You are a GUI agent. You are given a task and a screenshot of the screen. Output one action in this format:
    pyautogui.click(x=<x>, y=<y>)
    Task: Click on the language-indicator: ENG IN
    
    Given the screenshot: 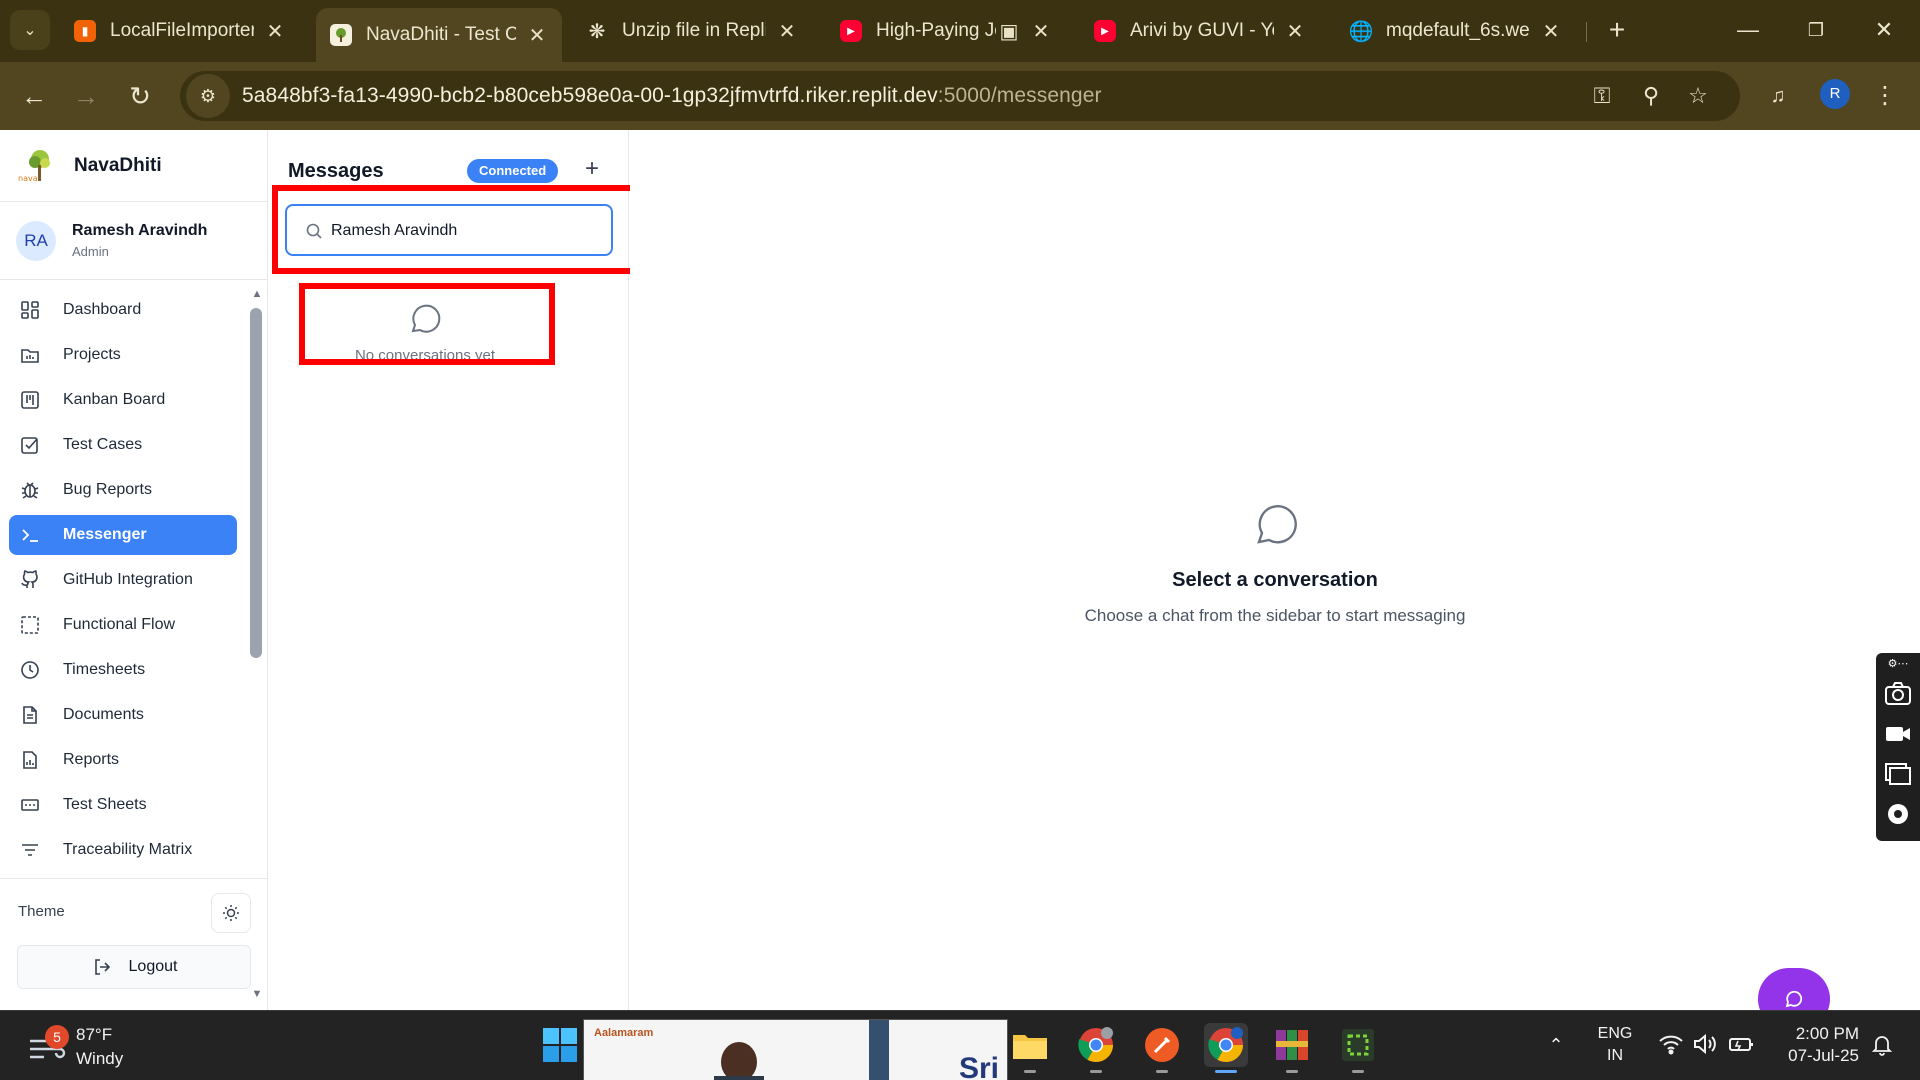 What is the action you would take?
    pyautogui.click(x=1615, y=1045)
    